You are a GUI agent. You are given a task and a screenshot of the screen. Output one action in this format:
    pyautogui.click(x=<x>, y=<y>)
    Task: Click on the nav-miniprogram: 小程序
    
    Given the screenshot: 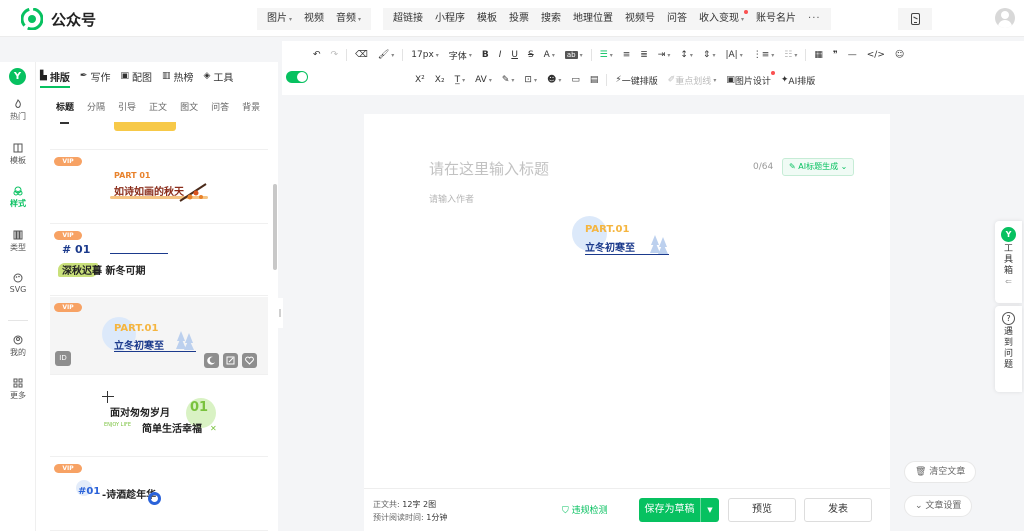 What is the action you would take?
    pyautogui.click(x=450, y=19)
    